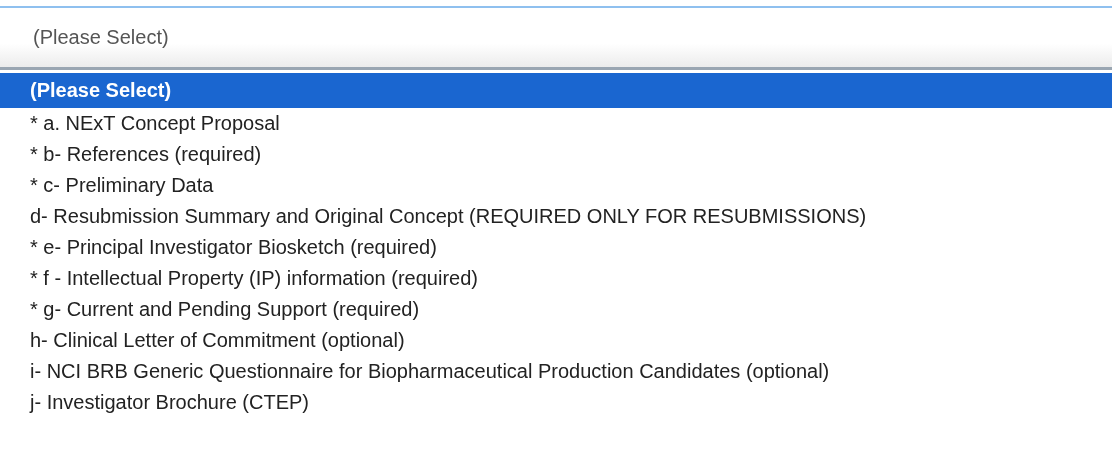  Describe the element at coordinates (556, 402) in the screenshot. I see `dropdown-option: j- Investigator Brochure (CTEP)` at that location.